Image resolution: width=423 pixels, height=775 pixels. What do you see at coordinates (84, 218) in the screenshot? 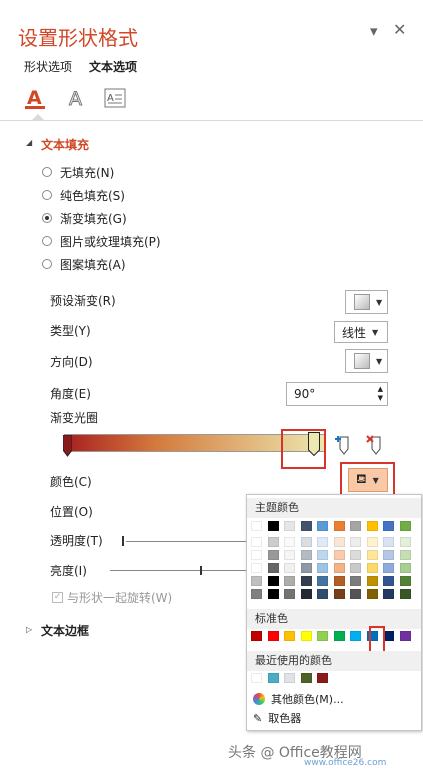
I see `radio-gradient-fill: 渐变填充(G)` at bounding box center [84, 218].